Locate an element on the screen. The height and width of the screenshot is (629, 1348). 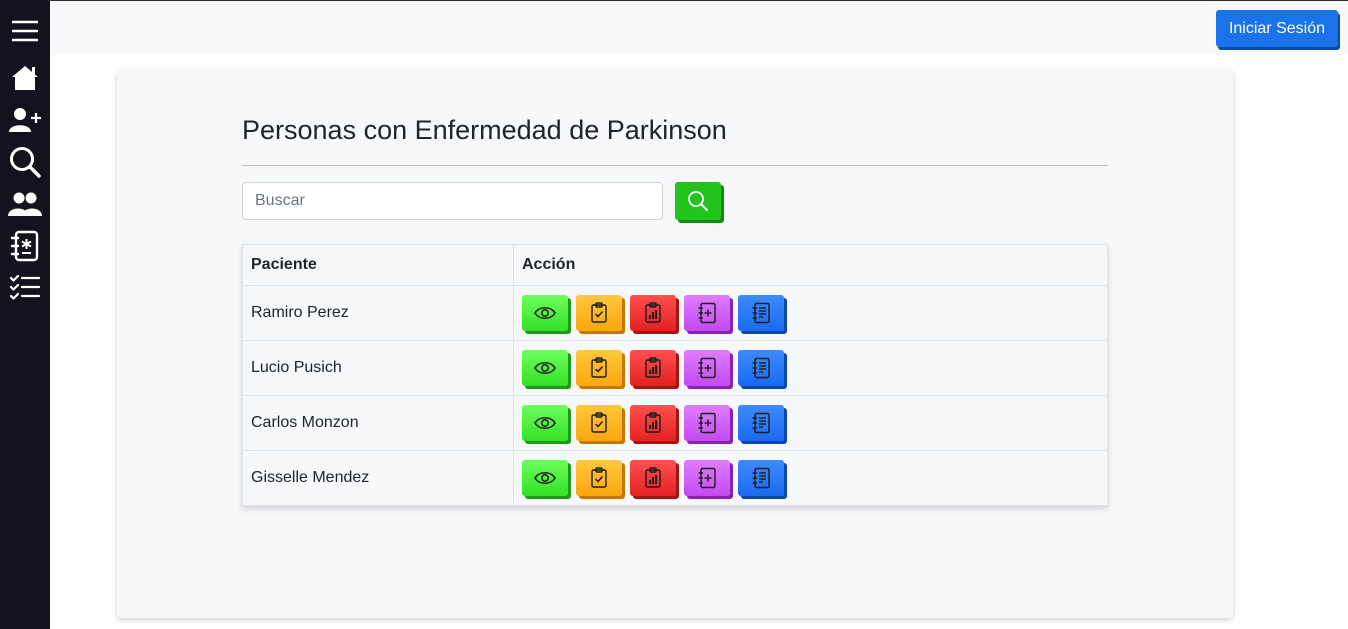
table-row: Carlos Monzon is located at coordinates (675, 423).